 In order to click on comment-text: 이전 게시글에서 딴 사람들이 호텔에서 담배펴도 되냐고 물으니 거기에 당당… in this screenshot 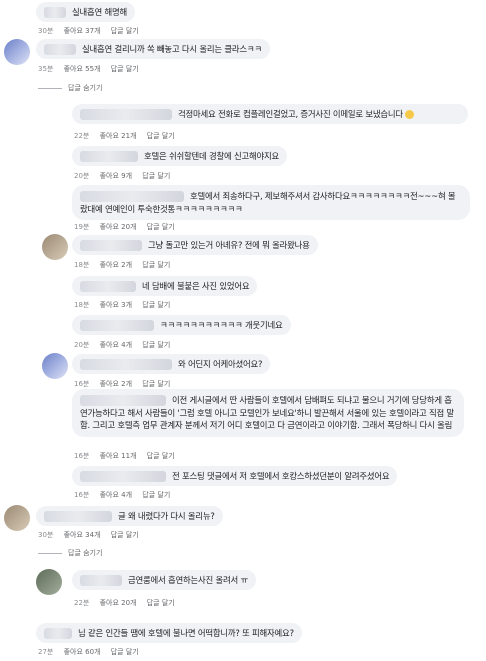, I will do `click(268, 413)`.